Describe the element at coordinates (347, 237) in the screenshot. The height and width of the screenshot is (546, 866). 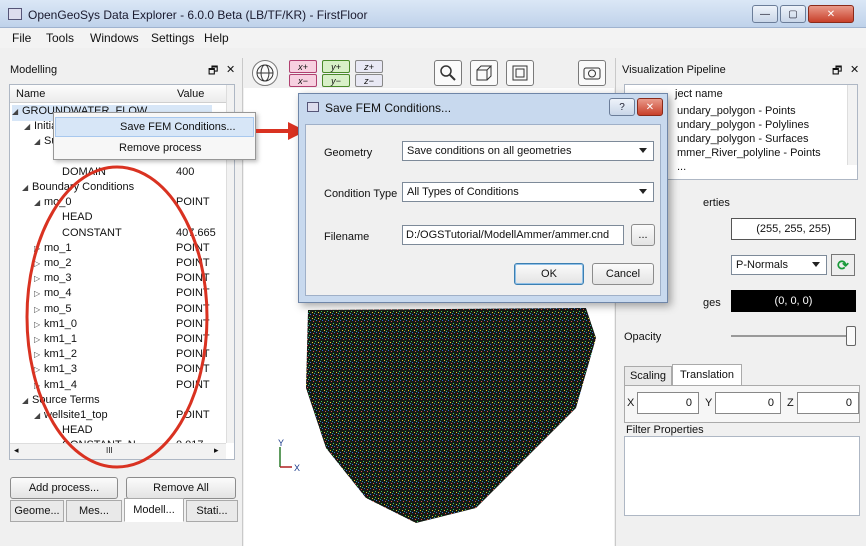
I see `filename-label: Filename` at that location.